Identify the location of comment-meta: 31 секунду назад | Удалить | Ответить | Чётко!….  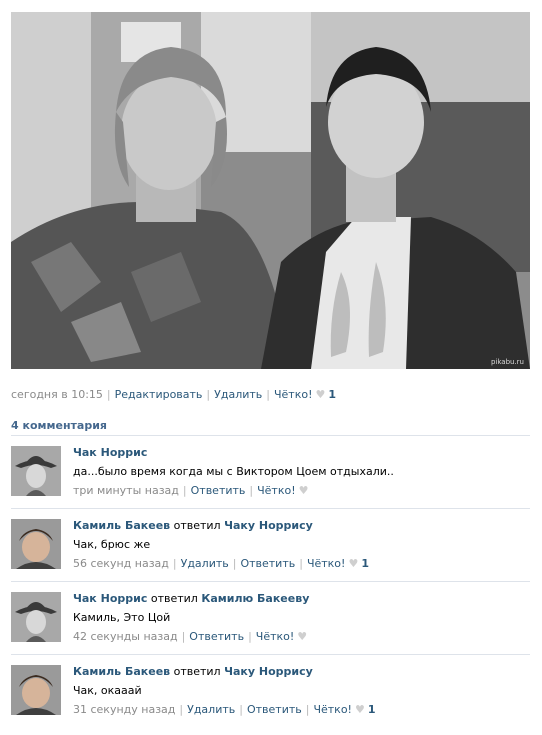
(224, 709).